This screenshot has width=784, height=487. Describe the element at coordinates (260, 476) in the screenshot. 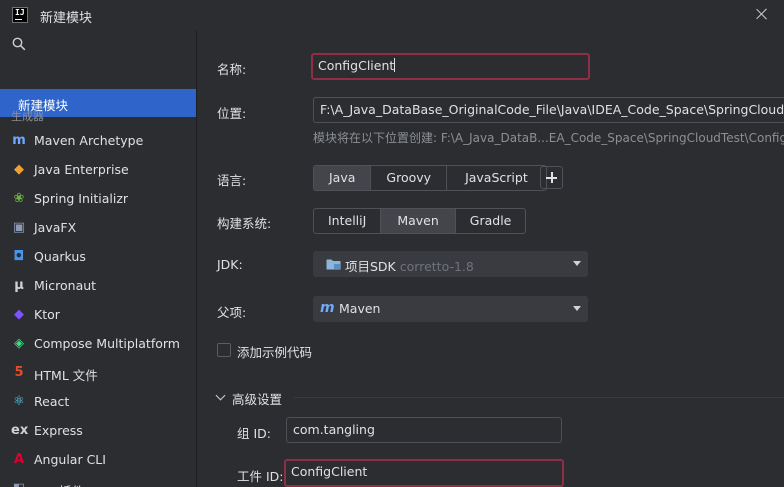

I see `artifact-id-label: 工件 ID:` at that location.